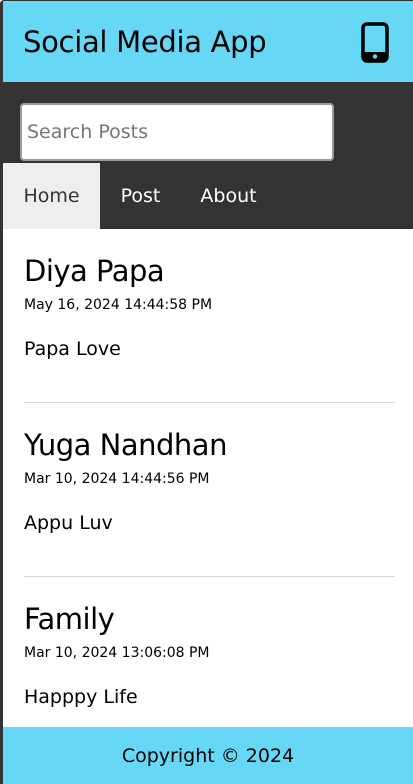 Image resolution: width=413 pixels, height=784 pixels. I want to click on post-title: Family, so click(69, 619).